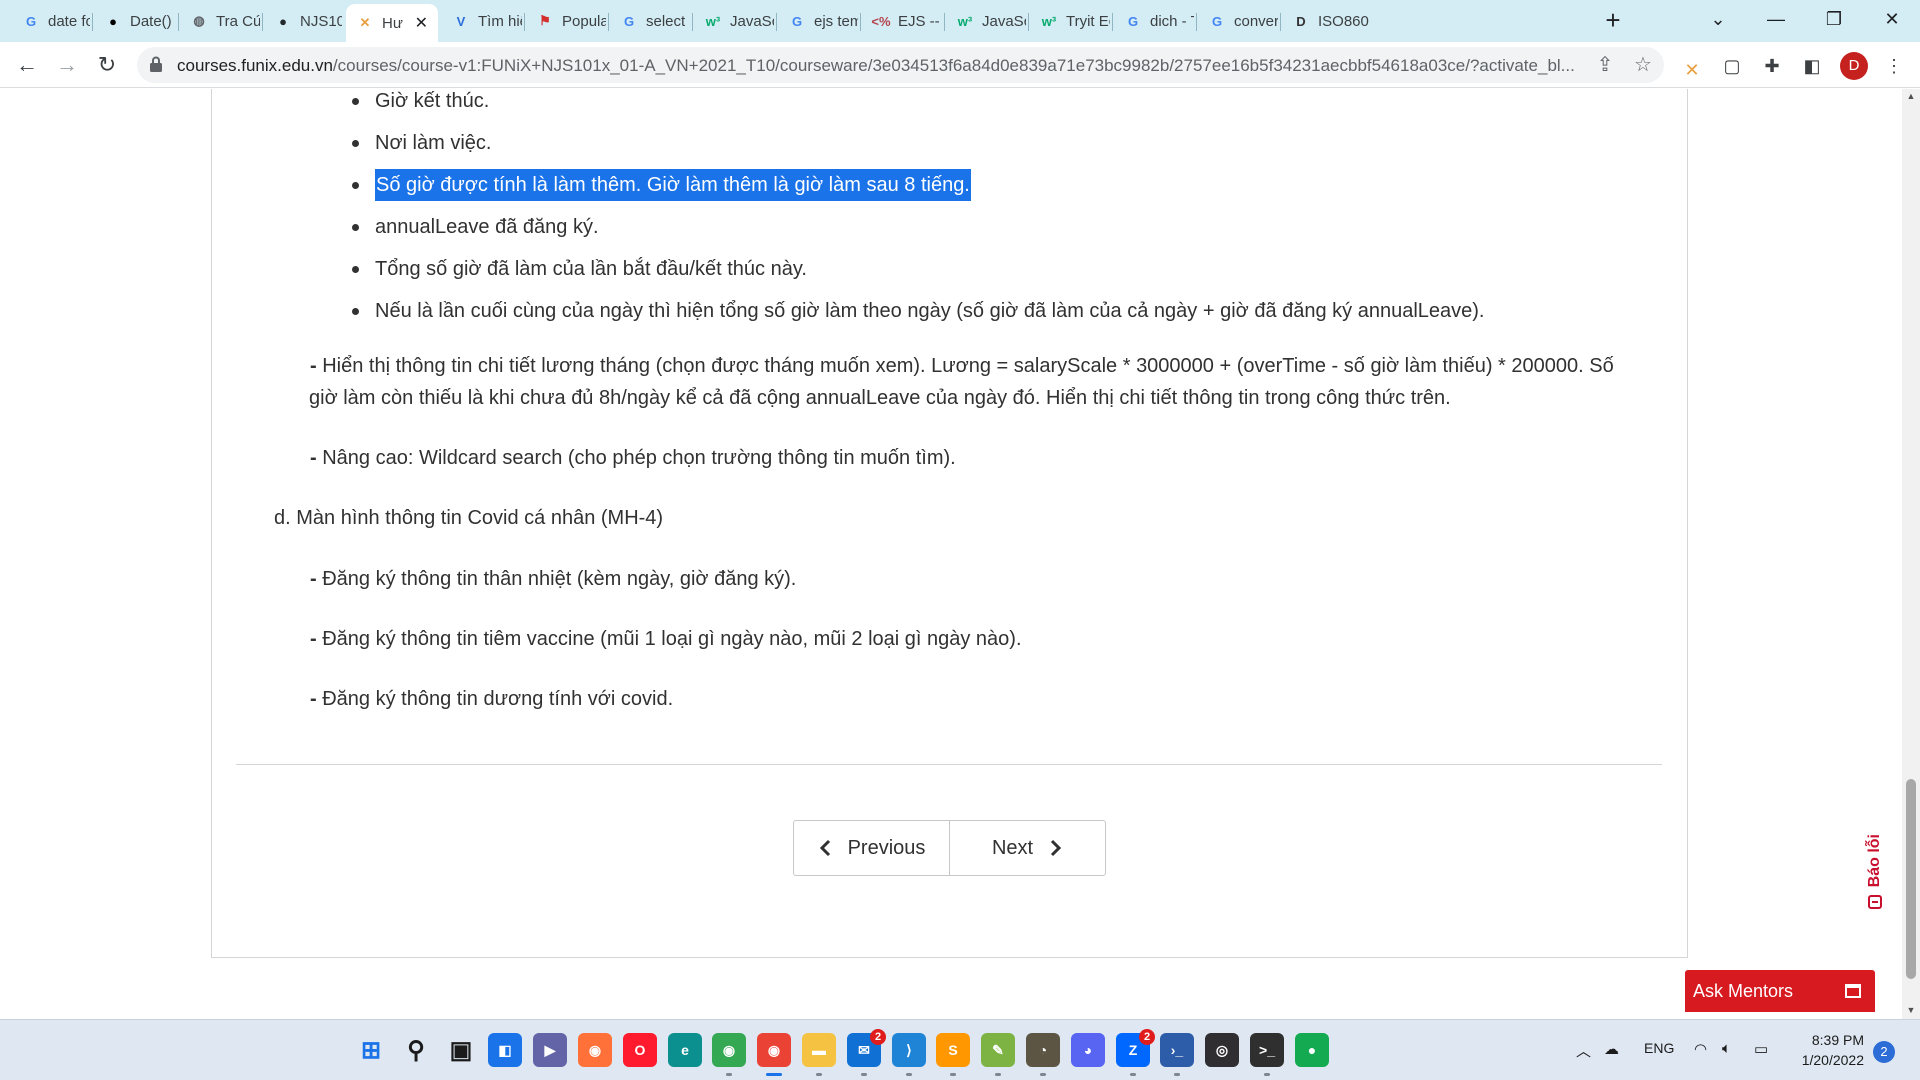 The height and width of the screenshot is (1080, 1920). What do you see at coordinates (505, 1050) in the screenshot?
I see `widgets-icon: ◧` at bounding box center [505, 1050].